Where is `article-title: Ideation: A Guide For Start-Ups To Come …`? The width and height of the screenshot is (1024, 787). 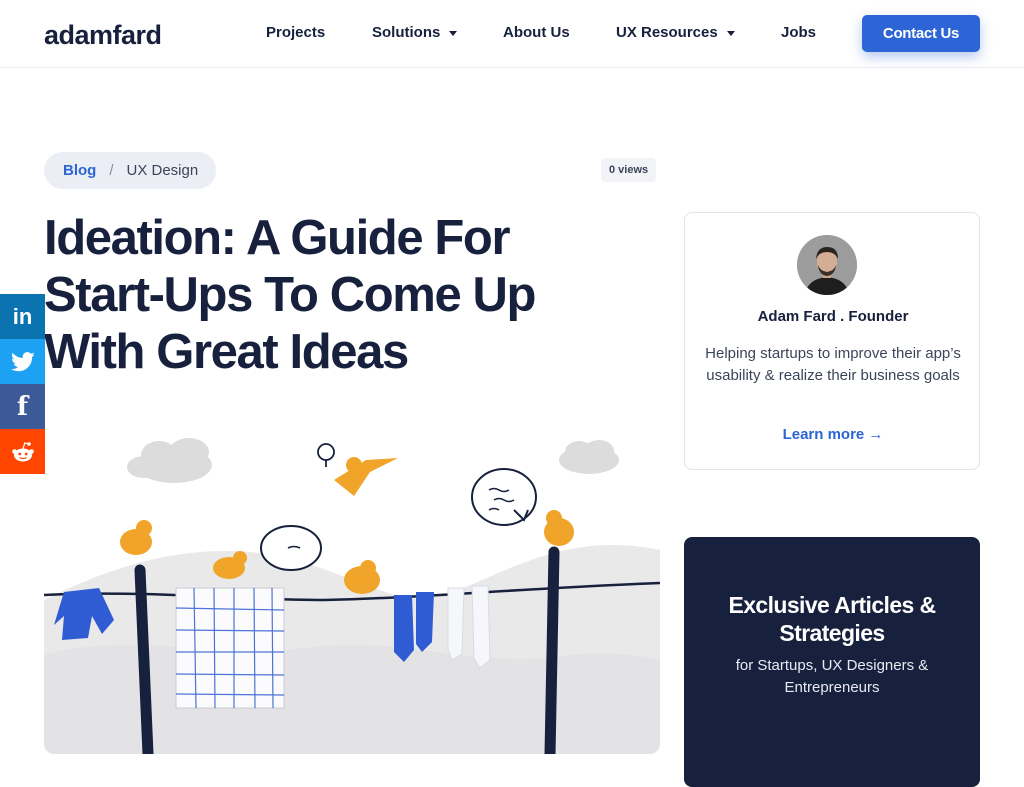 article-title: Ideation: A Guide For Start-Ups To Come … is located at coordinates (344, 295).